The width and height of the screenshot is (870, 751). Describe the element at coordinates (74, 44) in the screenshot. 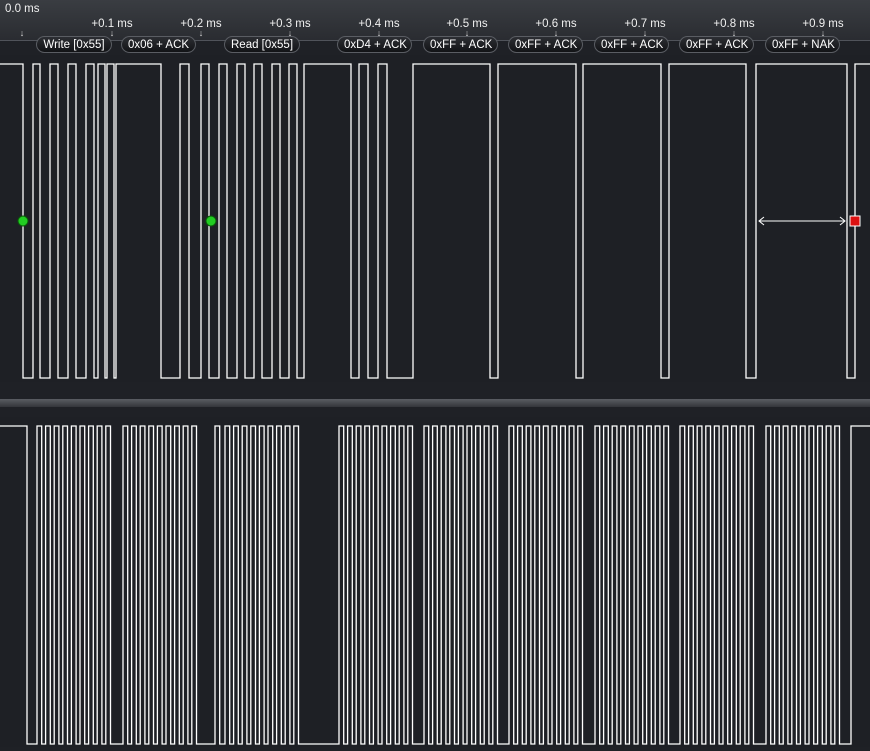

I see `decoded-packet-bubble: Write [0x55]` at that location.